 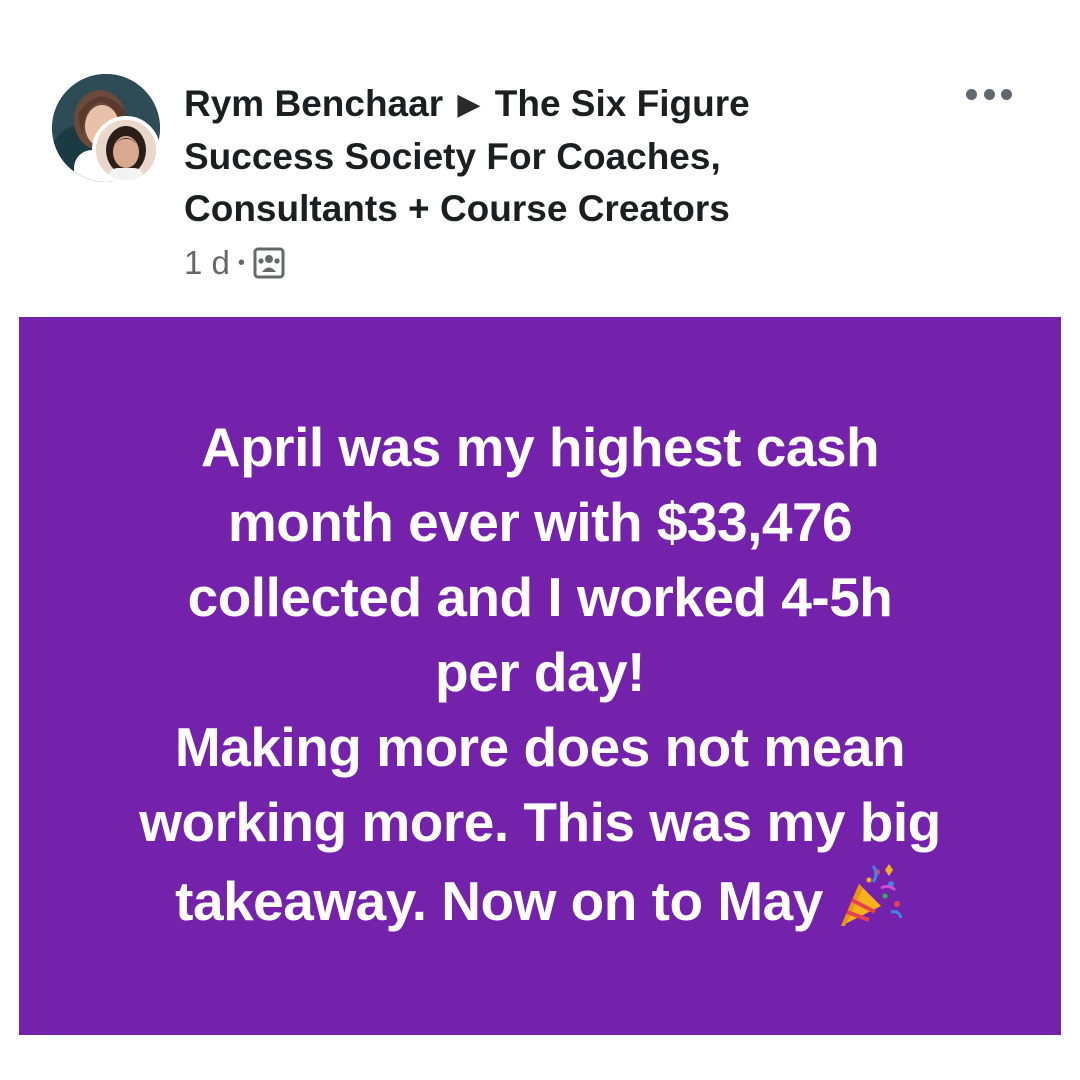 I want to click on group-icon, so click(x=269, y=263).